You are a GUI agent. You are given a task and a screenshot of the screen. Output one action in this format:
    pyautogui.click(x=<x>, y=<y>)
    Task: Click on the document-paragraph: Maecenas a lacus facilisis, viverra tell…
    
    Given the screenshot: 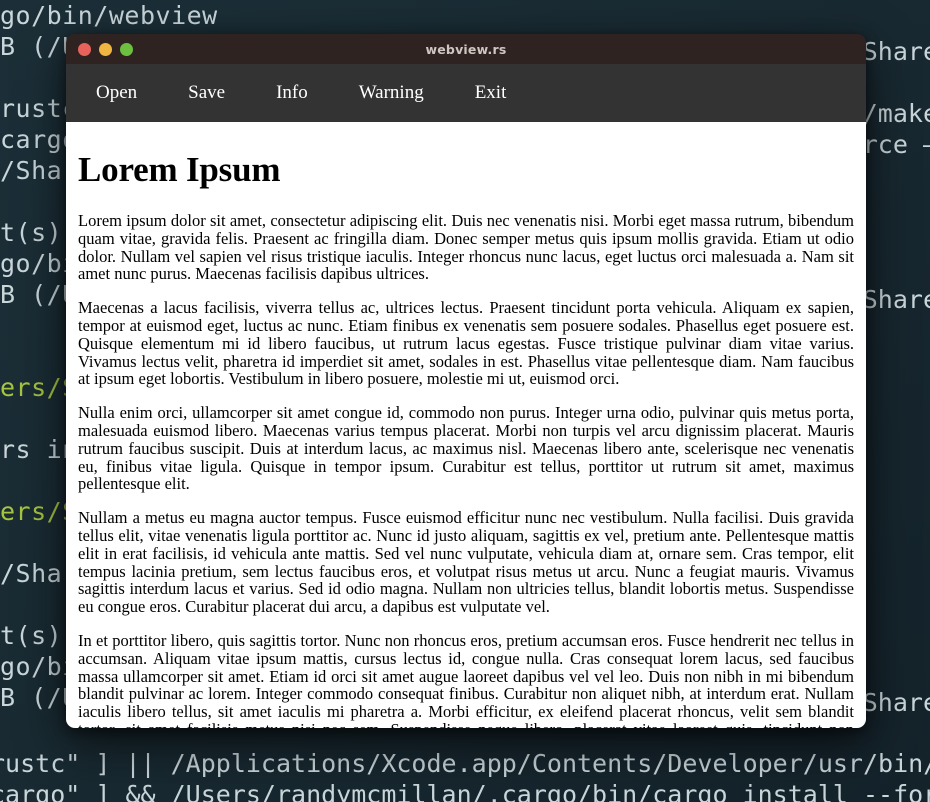 What is the action you would take?
    pyautogui.click(x=466, y=343)
    